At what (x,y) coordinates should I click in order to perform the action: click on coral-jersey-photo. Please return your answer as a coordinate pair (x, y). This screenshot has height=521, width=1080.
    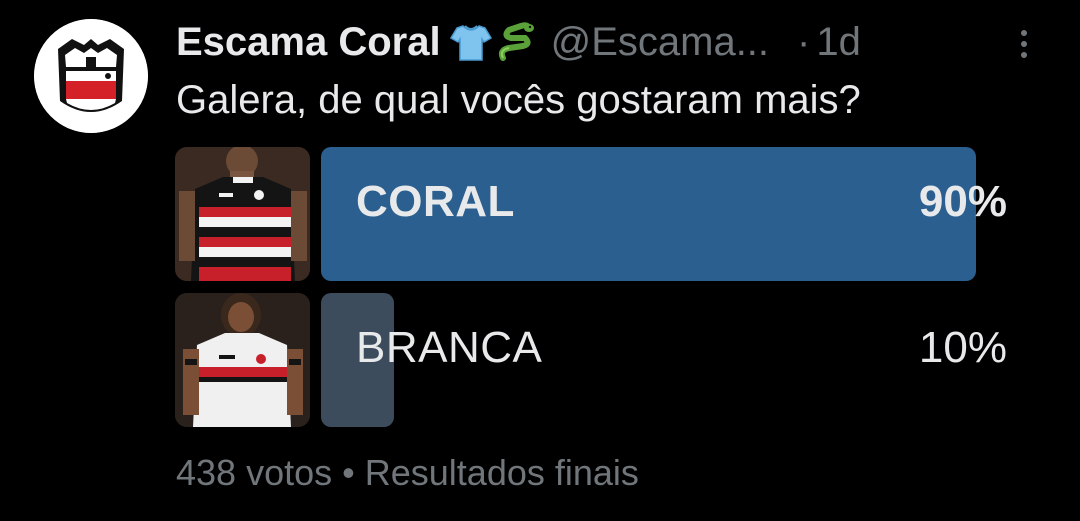
    Looking at the image, I should click on (242, 214).